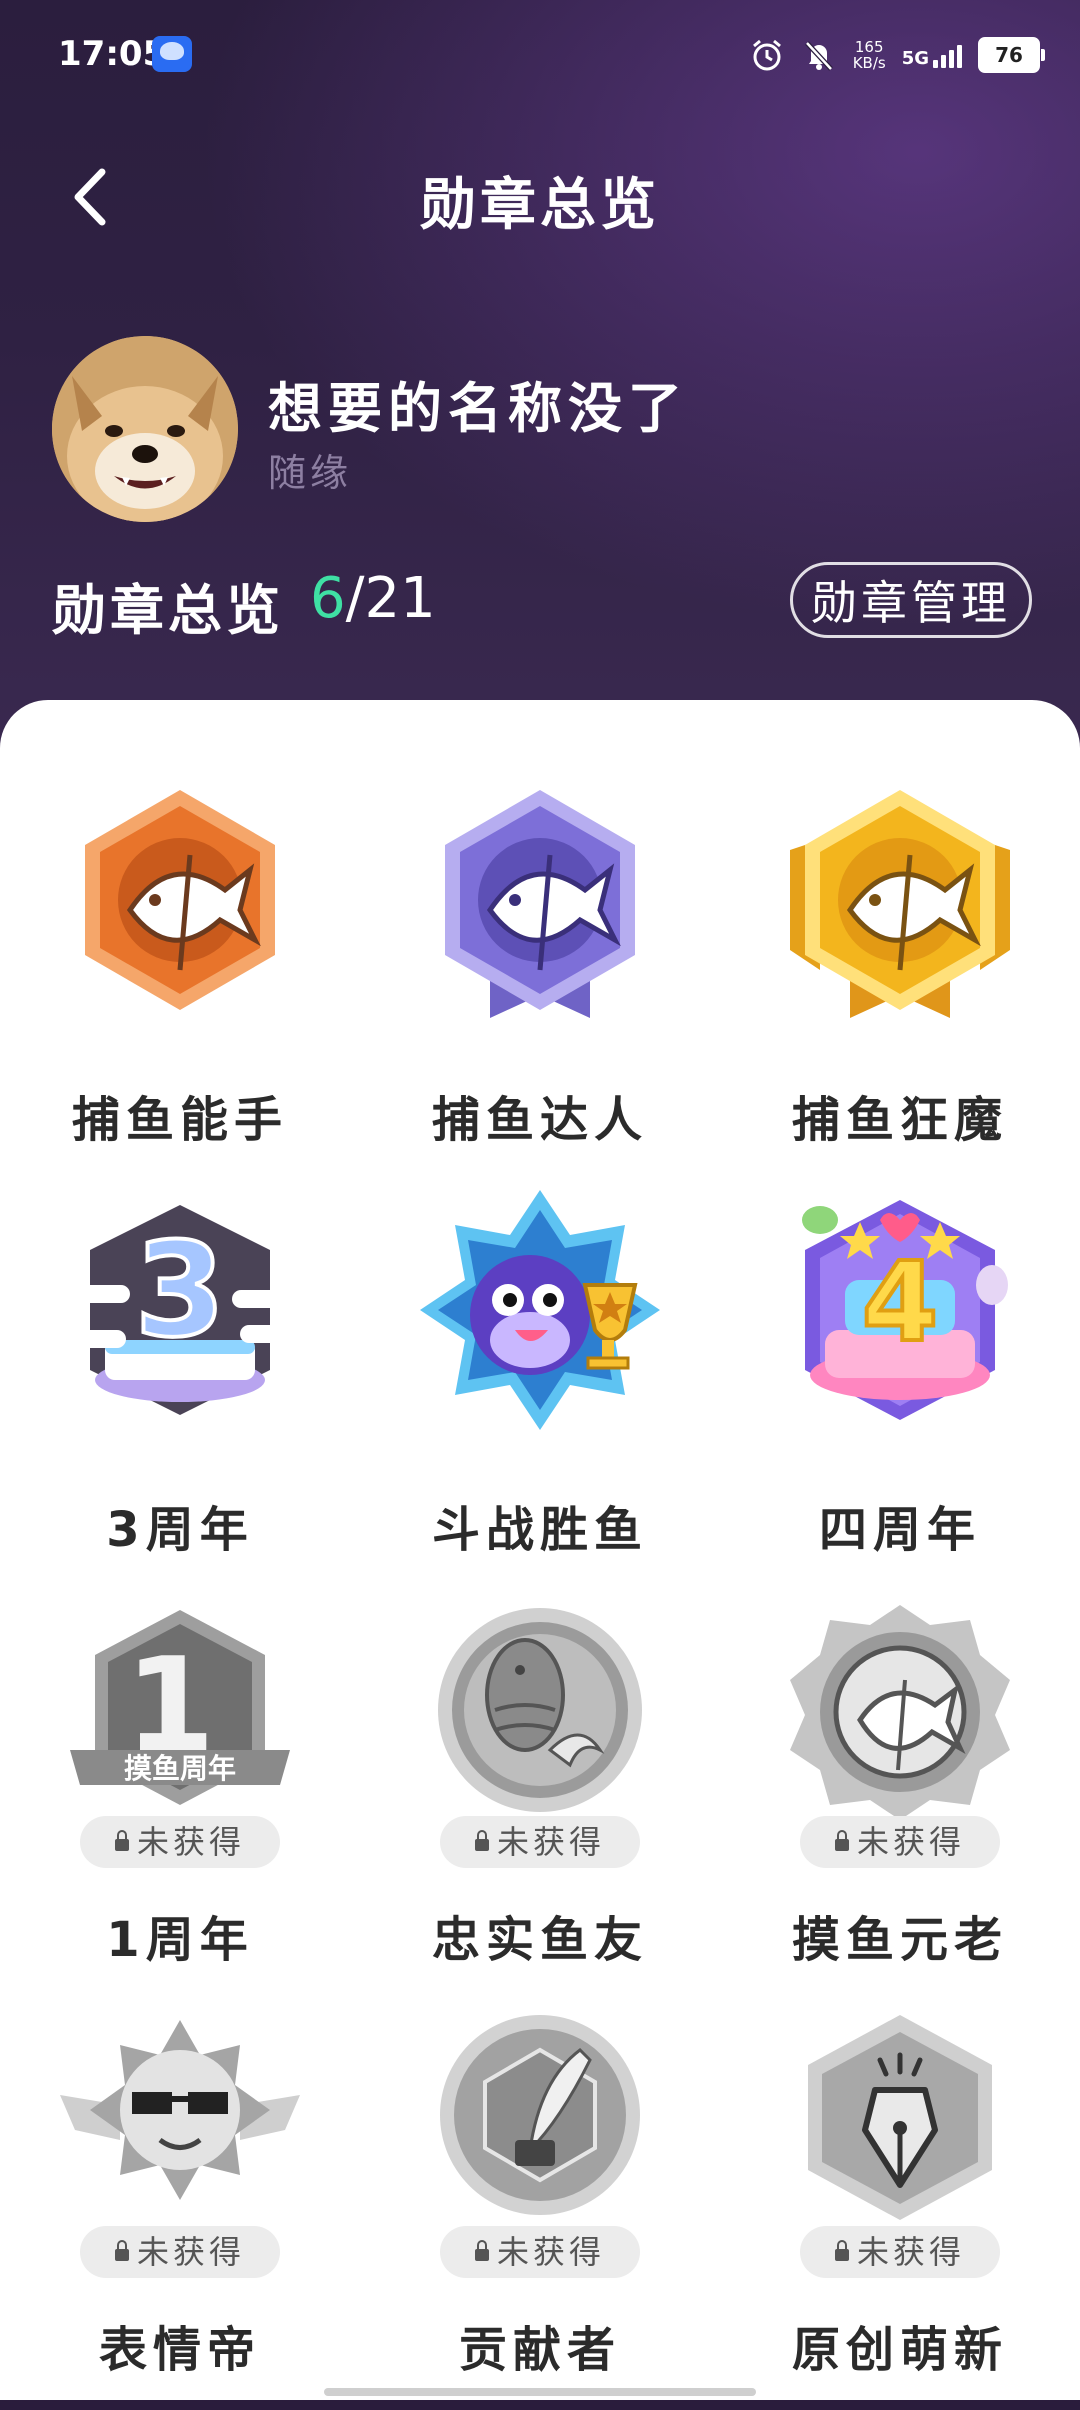  What do you see at coordinates (540, 904) in the screenshot?
I see `fish-badge-purple-icon` at bounding box center [540, 904].